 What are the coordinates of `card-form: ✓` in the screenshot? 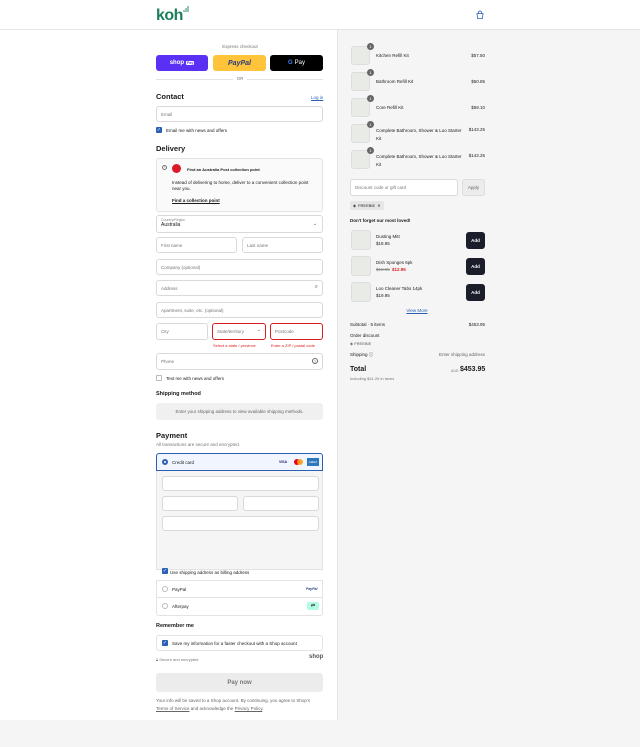 It's located at (239, 522).